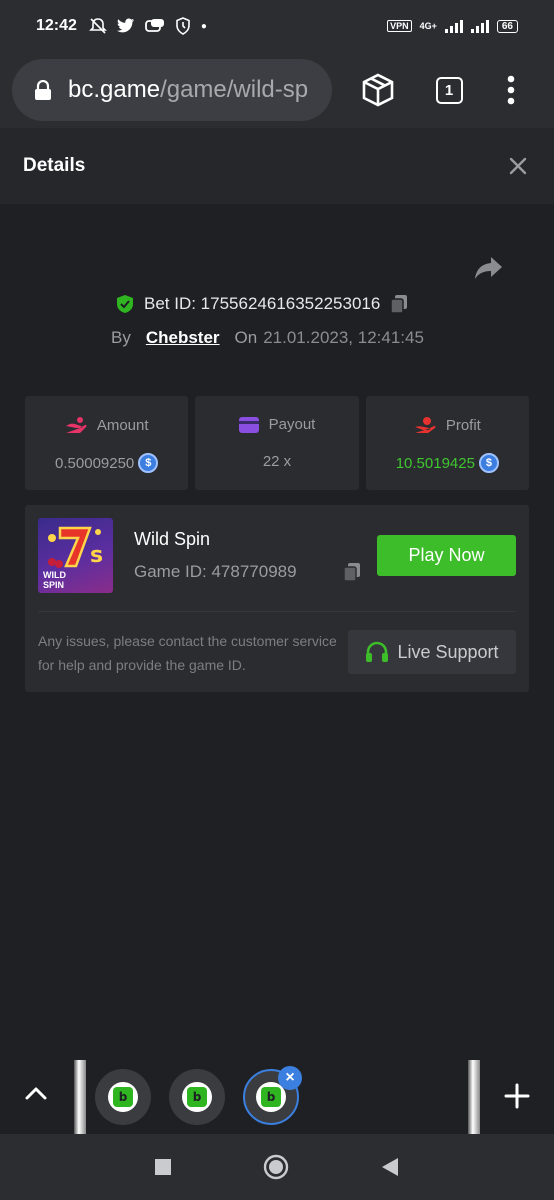 Image resolution: width=554 pixels, height=1200 pixels. Describe the element at coordinates (248, 424) in the screenshot. I see `payout-card-icon` at that location.